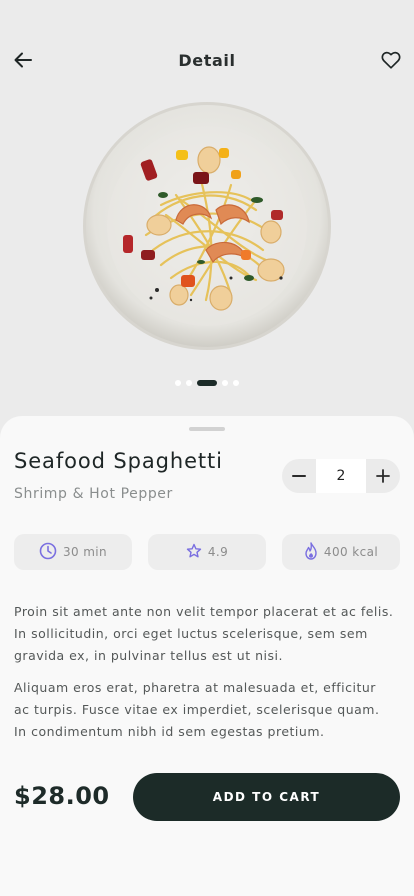 This screenshot has height=896, width=414. I want to click on sheet-handle, so click(207, 429).